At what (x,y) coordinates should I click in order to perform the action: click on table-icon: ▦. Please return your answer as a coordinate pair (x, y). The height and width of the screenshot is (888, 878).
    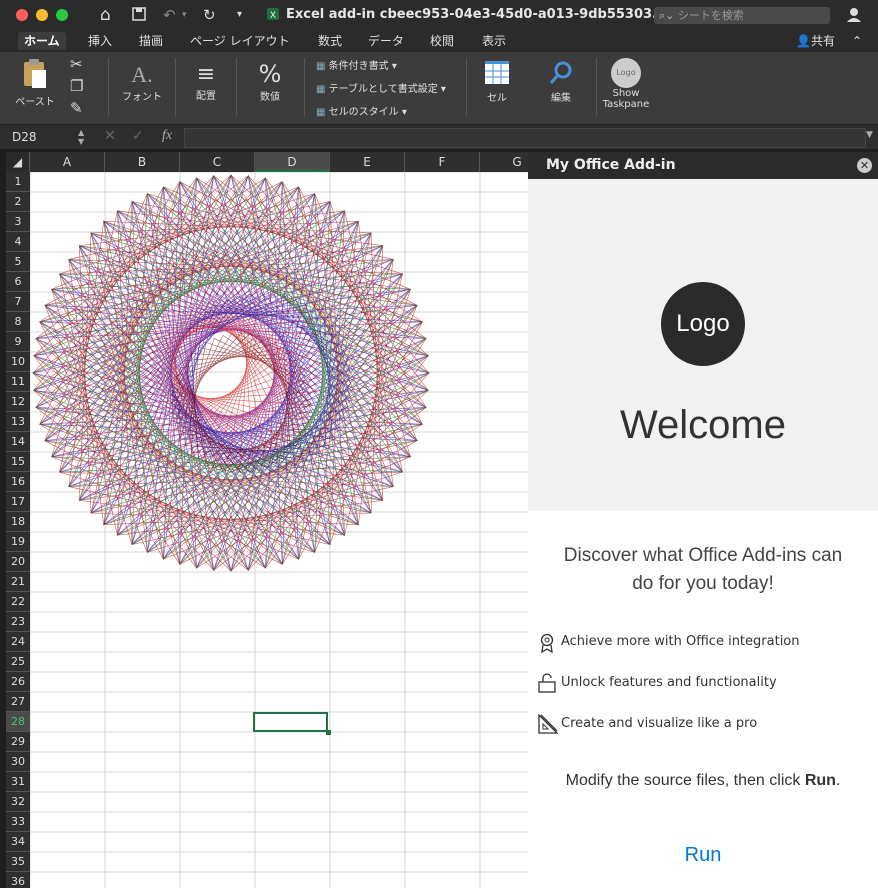
    Looking at the image, I should click on (321, 89).